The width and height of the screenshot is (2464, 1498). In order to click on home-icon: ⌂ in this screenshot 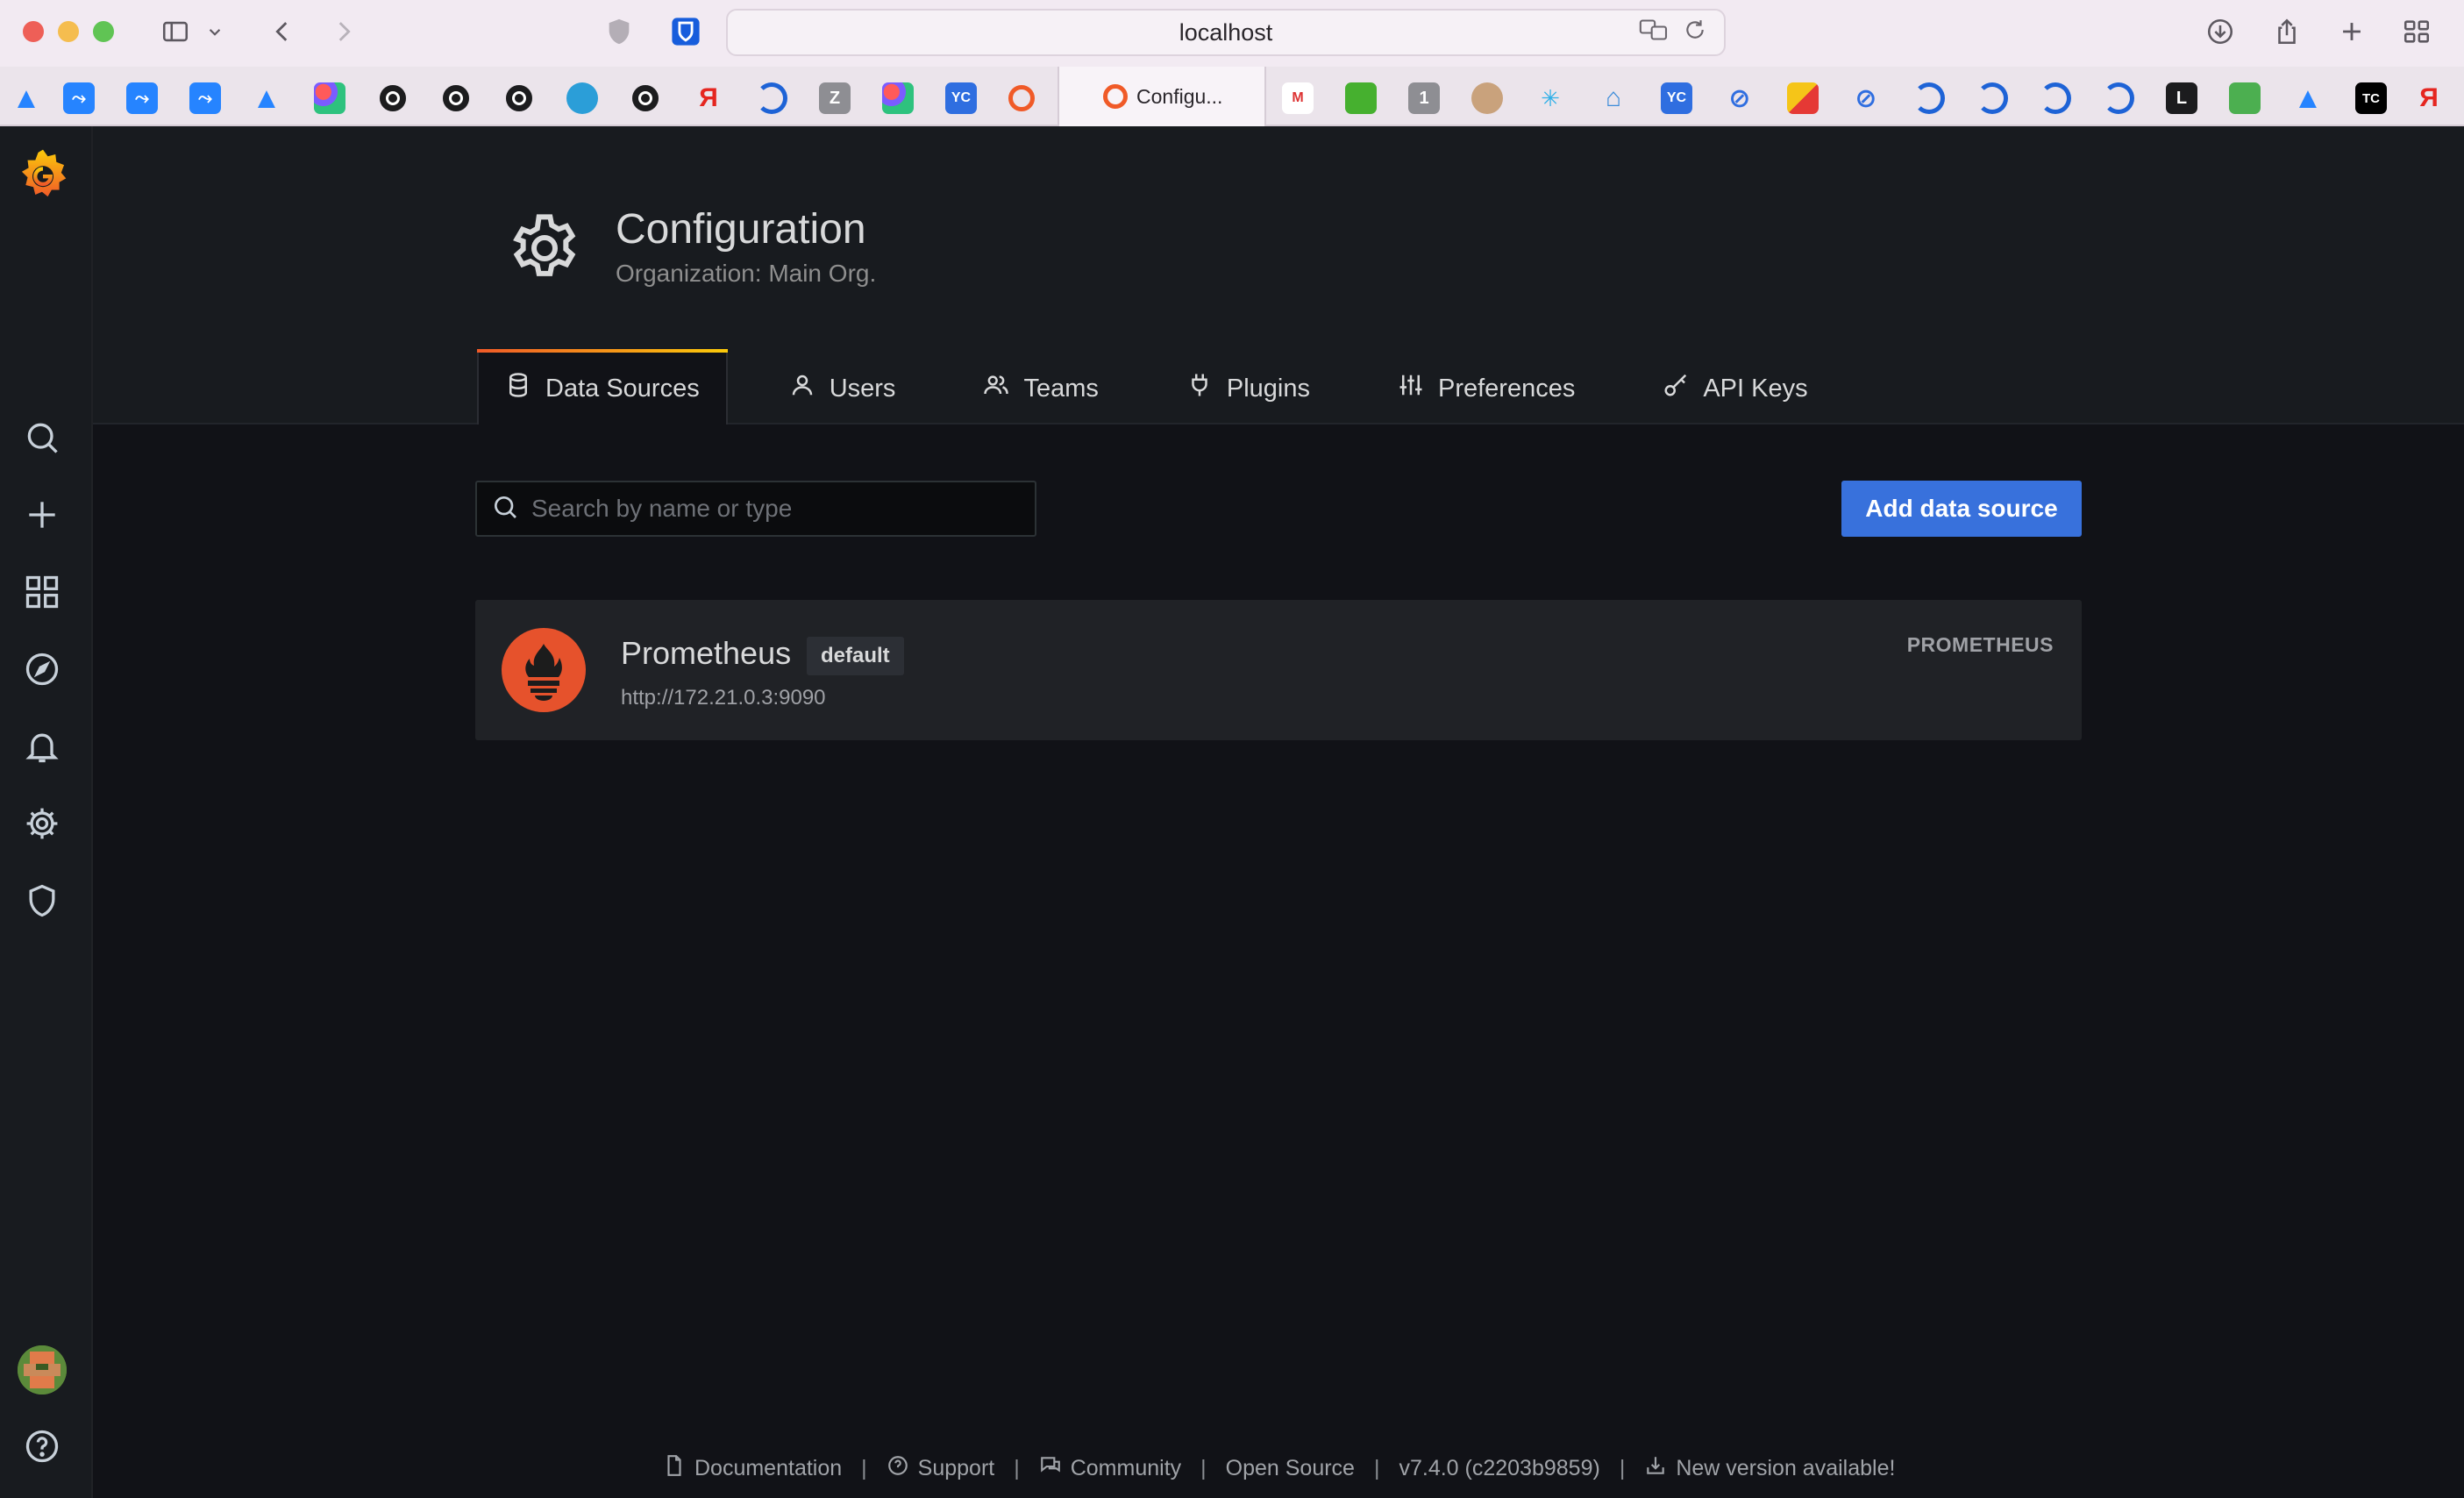, I will do `click(1613, 98)`.